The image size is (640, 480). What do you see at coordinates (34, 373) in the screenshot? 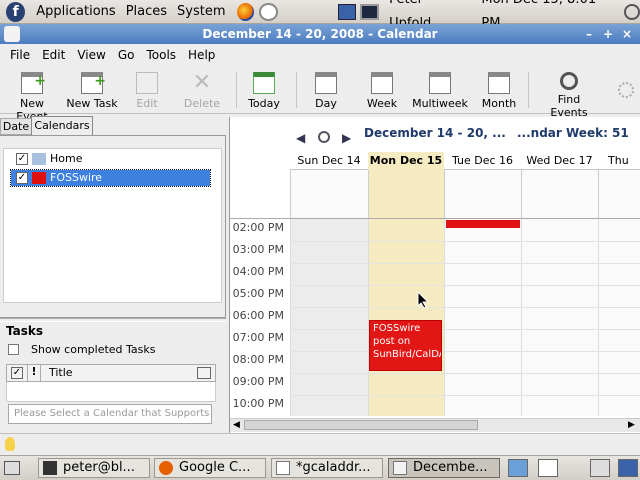
I see `priority-column: !` at bounding box center [34, 373].